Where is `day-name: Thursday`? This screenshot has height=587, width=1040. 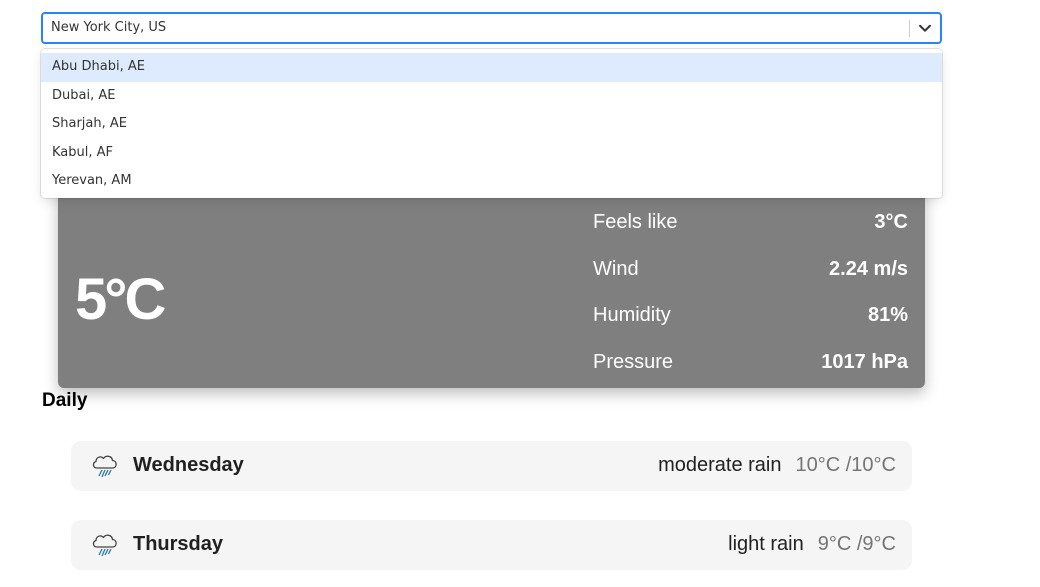
day-name: Thursday is located at coordinates (178, 544).